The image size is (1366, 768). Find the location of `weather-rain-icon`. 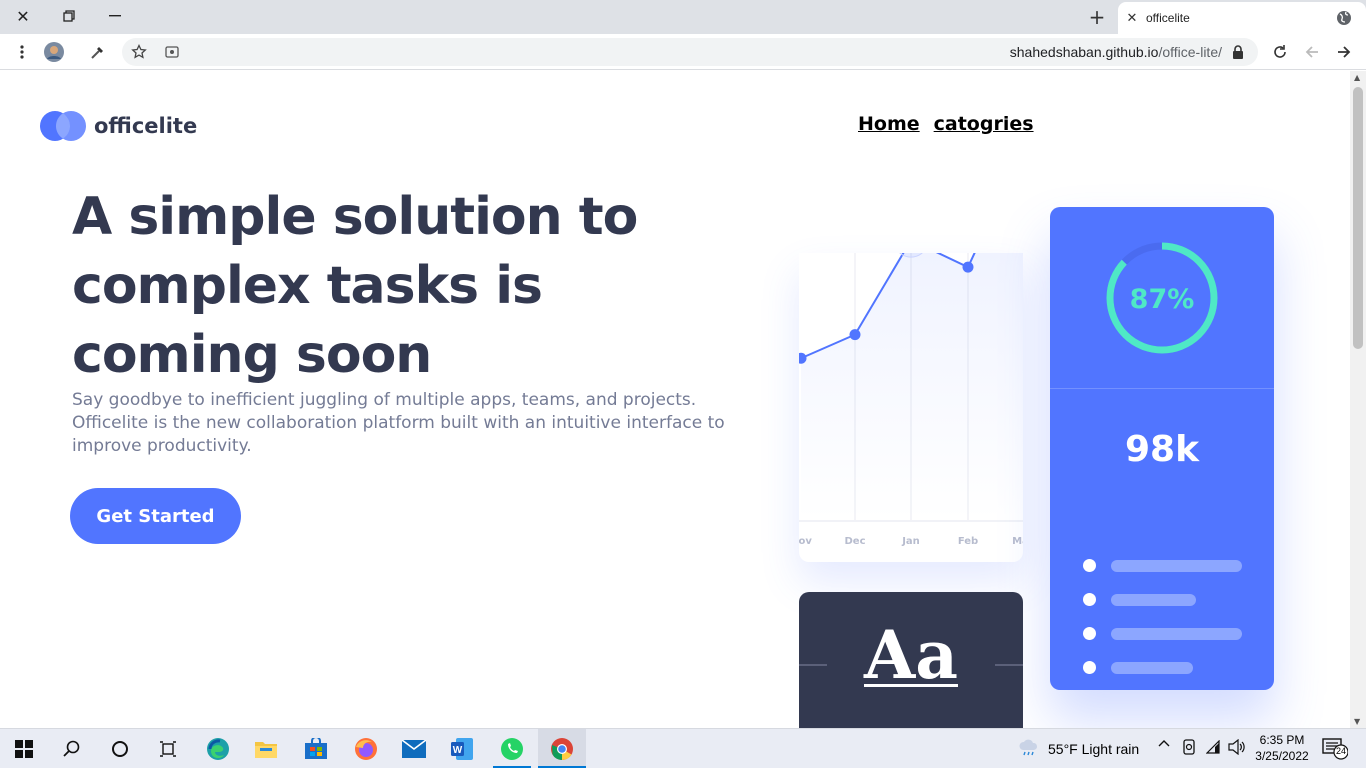

weather-rain-icon is located at coordinates (1029, 750).